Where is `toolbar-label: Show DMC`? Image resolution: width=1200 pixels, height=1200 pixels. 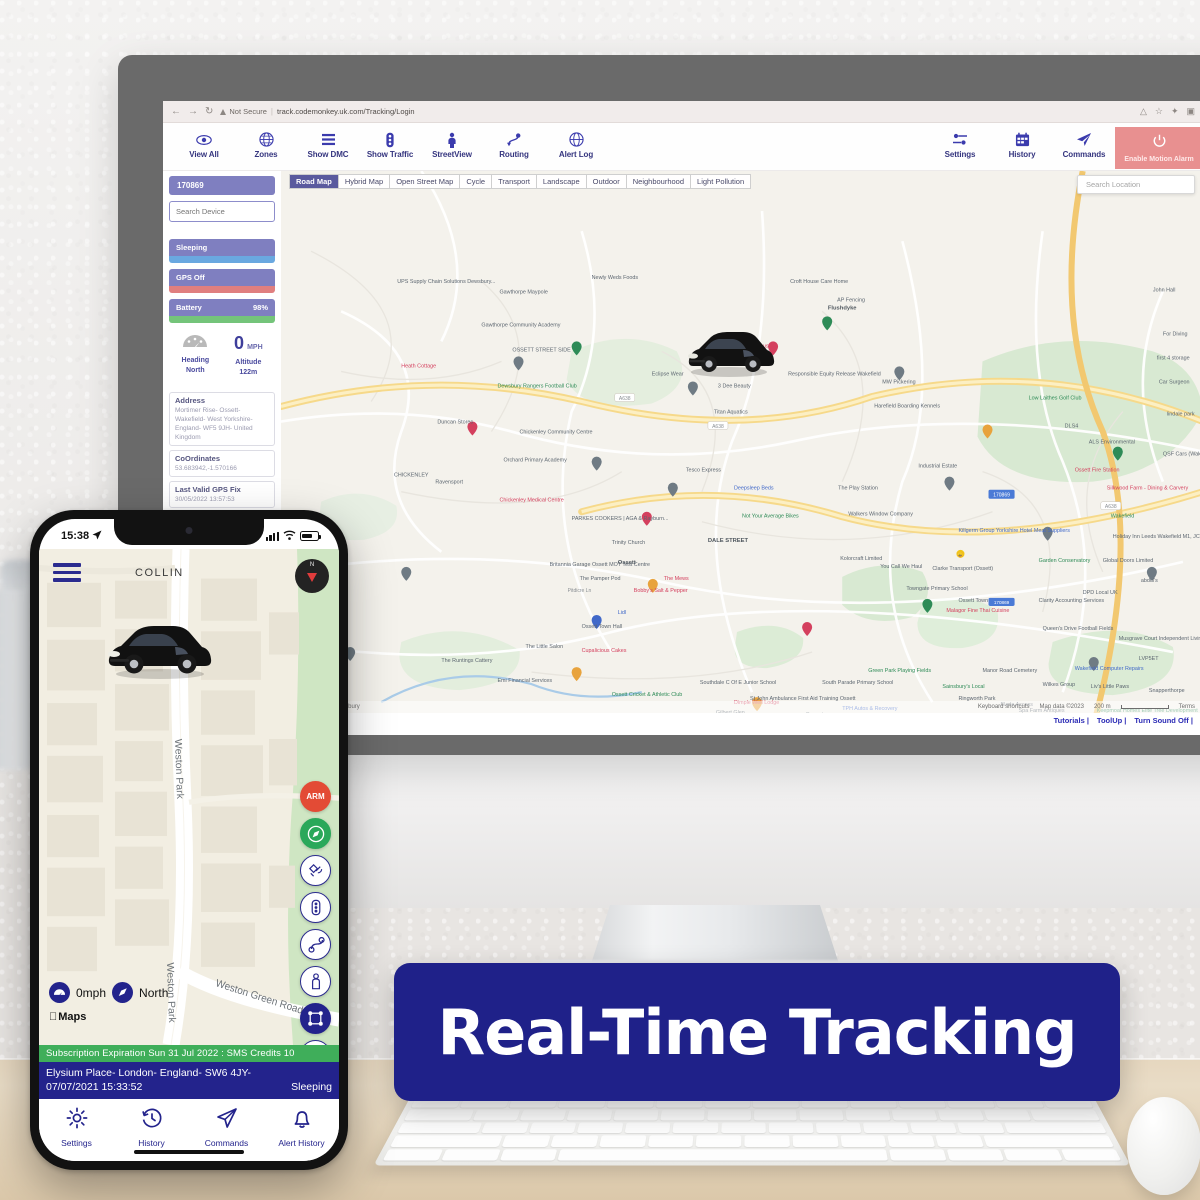
toolbar-label: Show DMC is located at coordinates (328, 154).